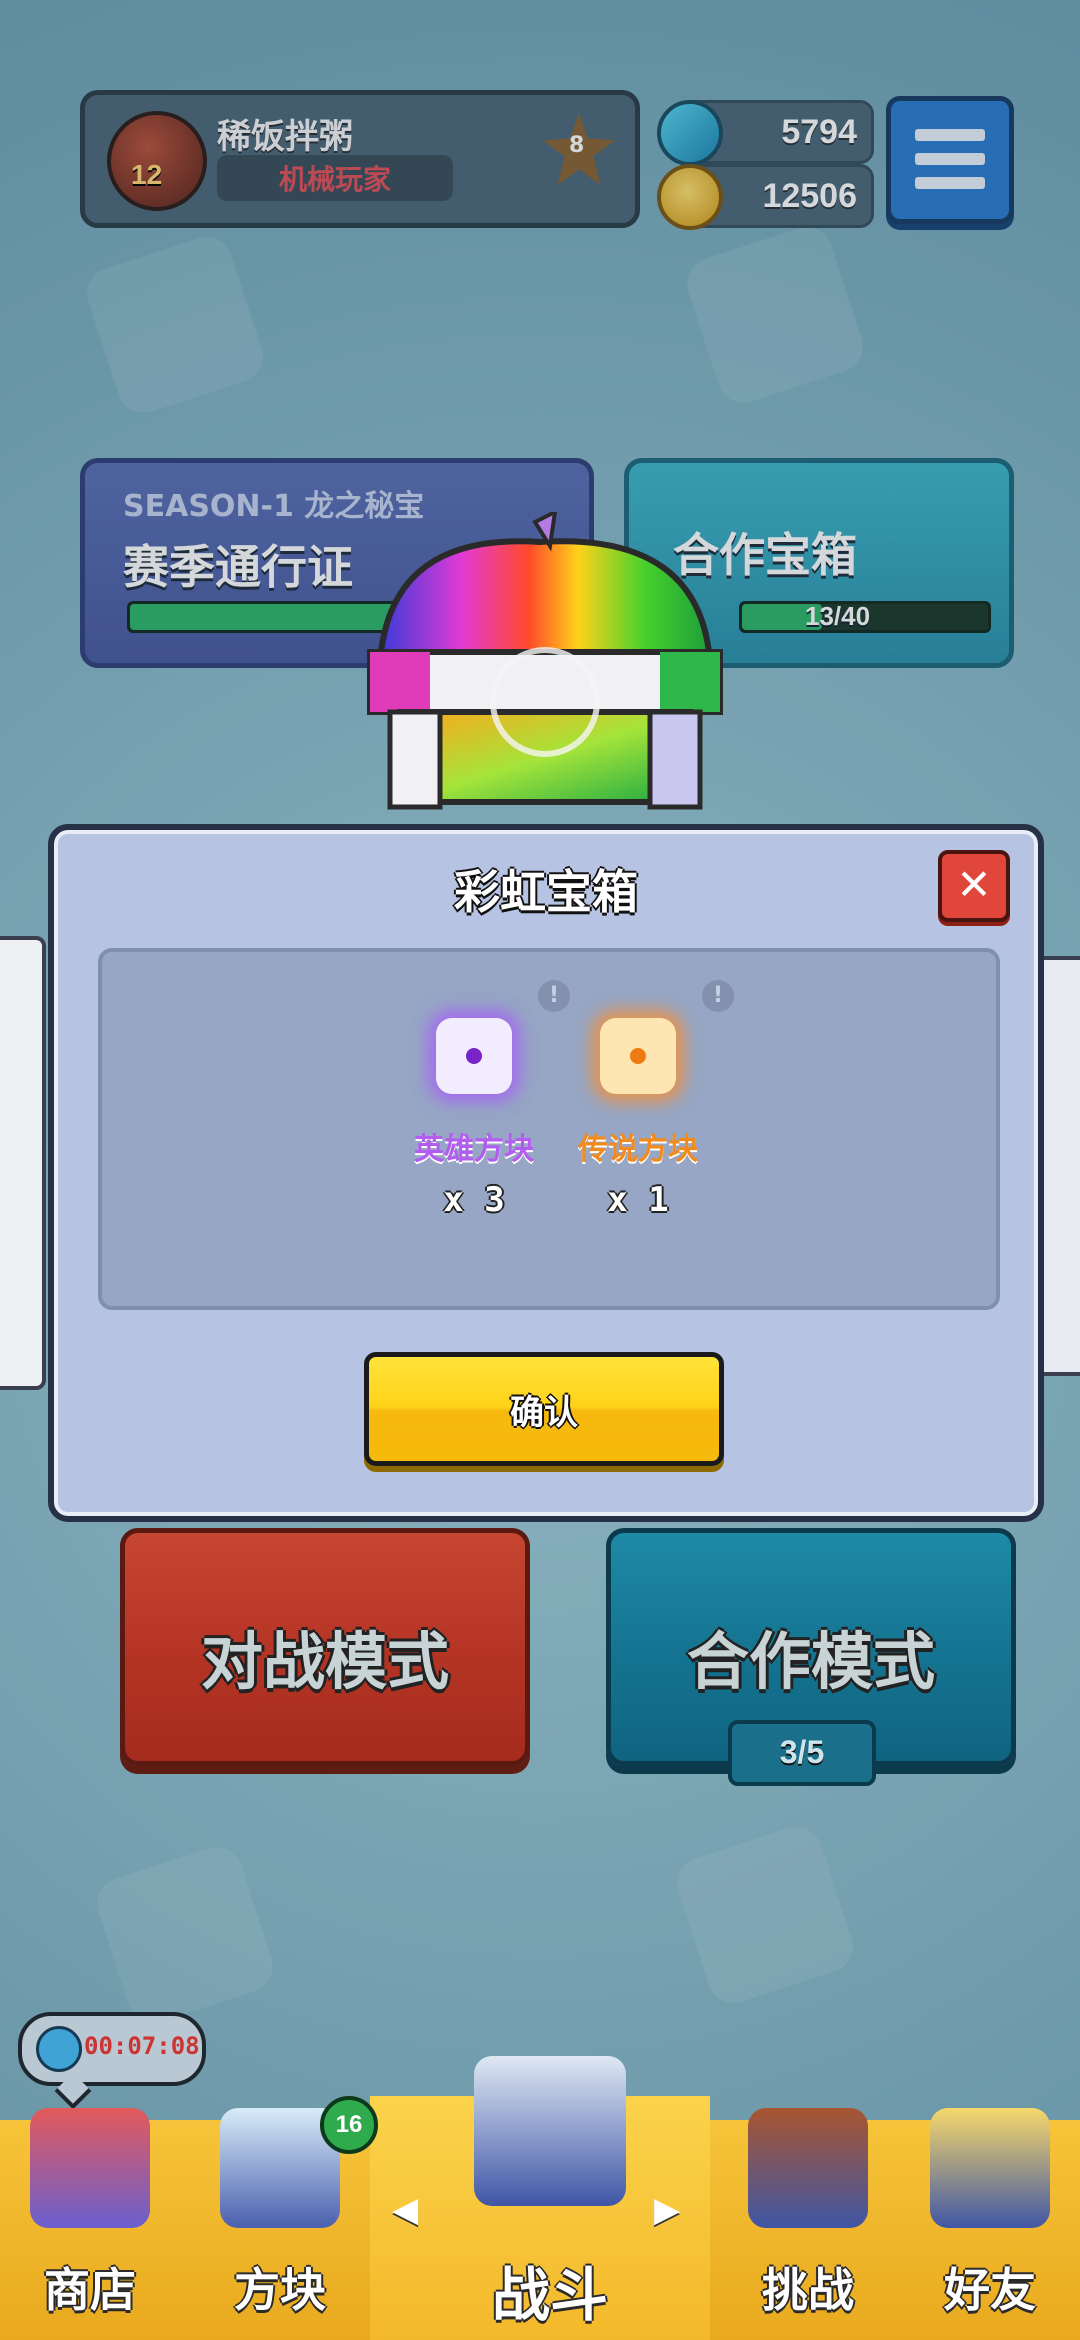 The width and height of the screenshot is (1080, 2340). What do you see at coordinates (503, 1037) in the screenshot?
I see `hero-dice-icon: !` at bounding box center [503, 1037].